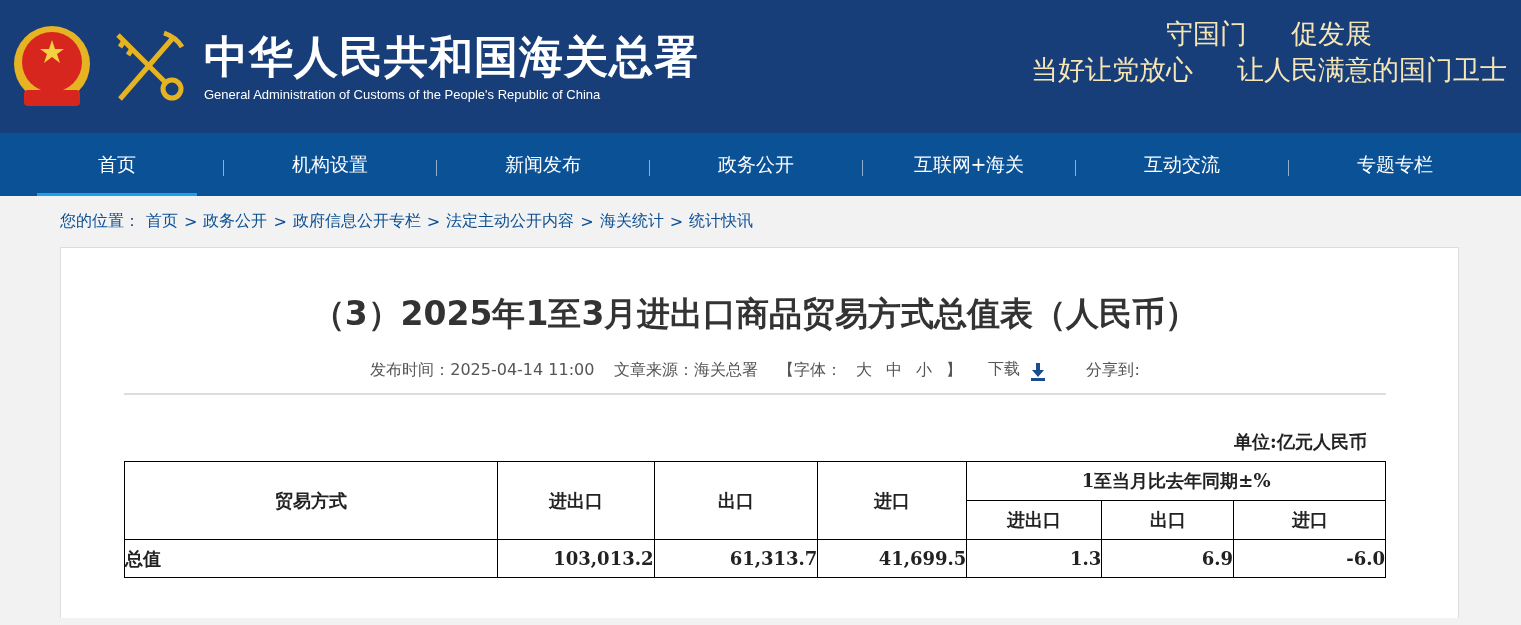 Image resolution: width=1521 pixels, height=625 pixels. What do you see at coordinates (686, 370) in the screenshot?
I see `article-source: 文章来源：海关总署` at bounding box center [686, 370].